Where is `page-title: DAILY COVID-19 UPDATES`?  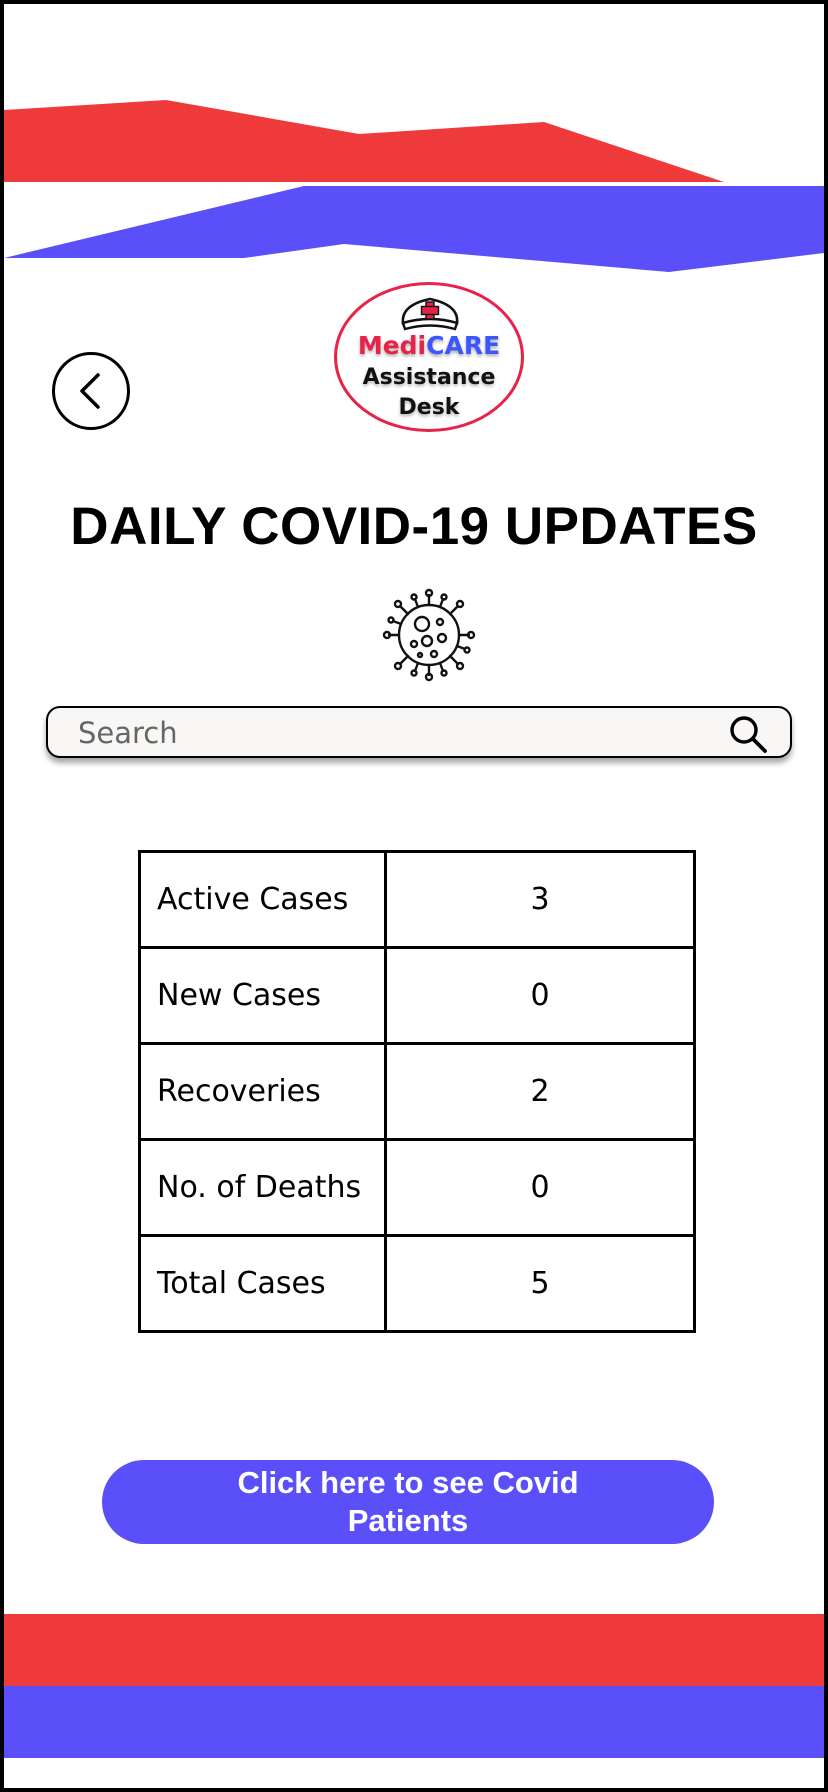
page-title: DAILY COVID-19 UPDATES is located at coordinates (414, 526).